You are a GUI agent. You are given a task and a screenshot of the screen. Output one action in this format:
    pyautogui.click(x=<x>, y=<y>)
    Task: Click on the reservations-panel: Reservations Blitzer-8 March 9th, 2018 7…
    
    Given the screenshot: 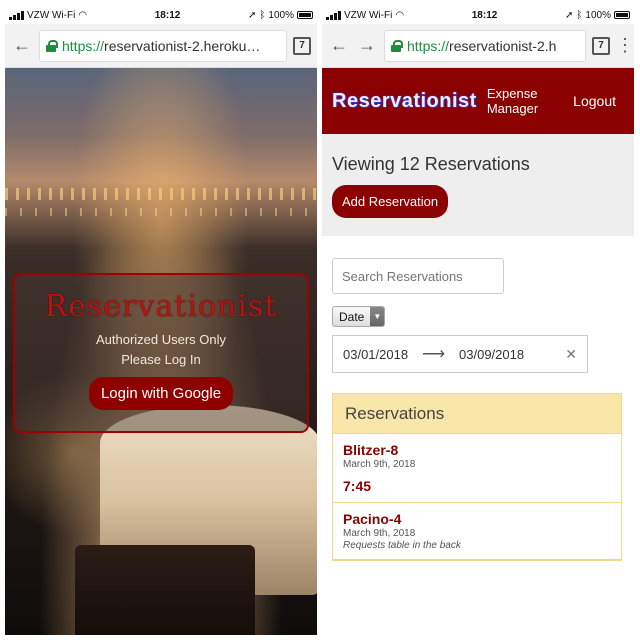 What is the action you would take?
    pyautogui.click(x=477, y=477)
    